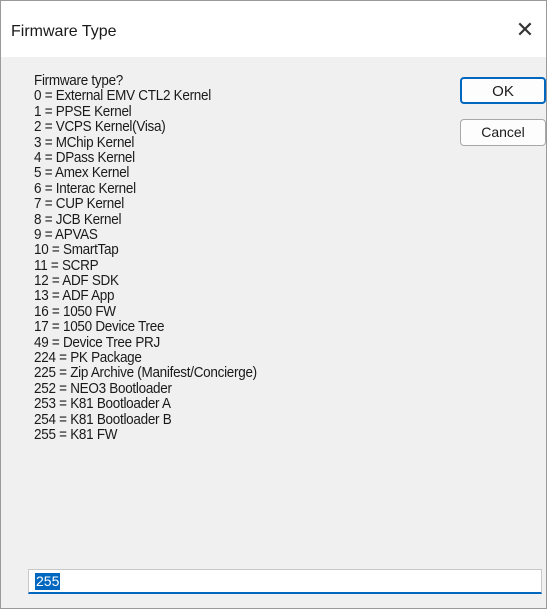  What do you see at coordinates (102, 404) in the screenshot?
I see `prompt-line: 253 = K81 Bootloader A` at bounding box center [102, 404].